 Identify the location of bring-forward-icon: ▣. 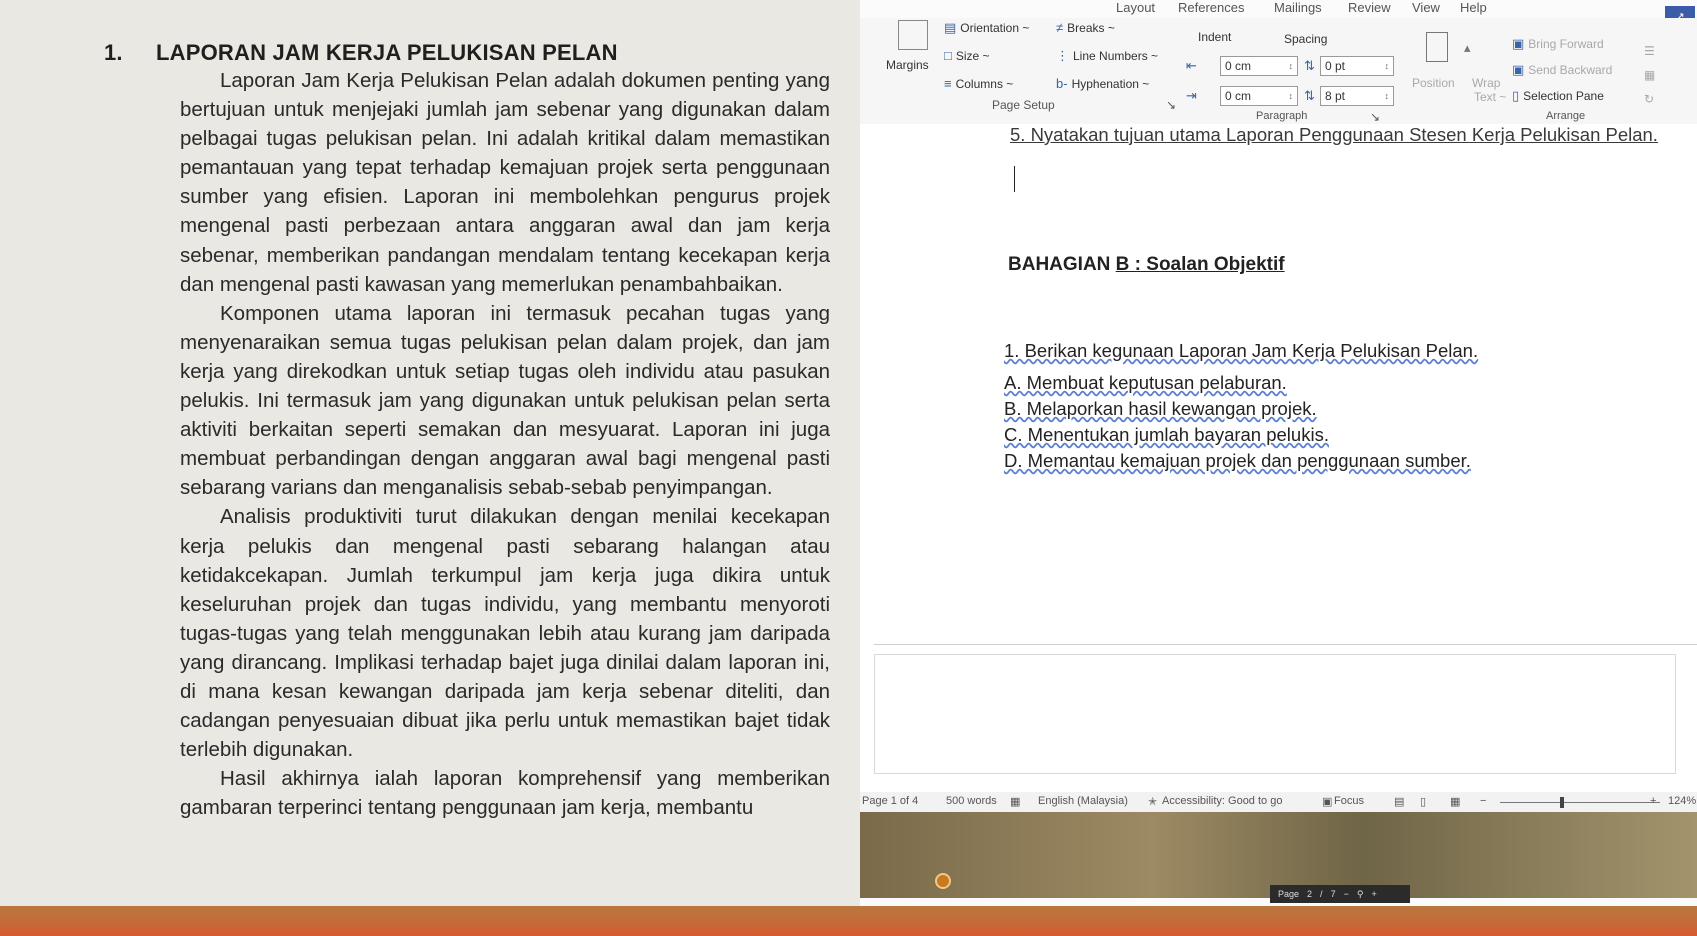
(1518, 43).